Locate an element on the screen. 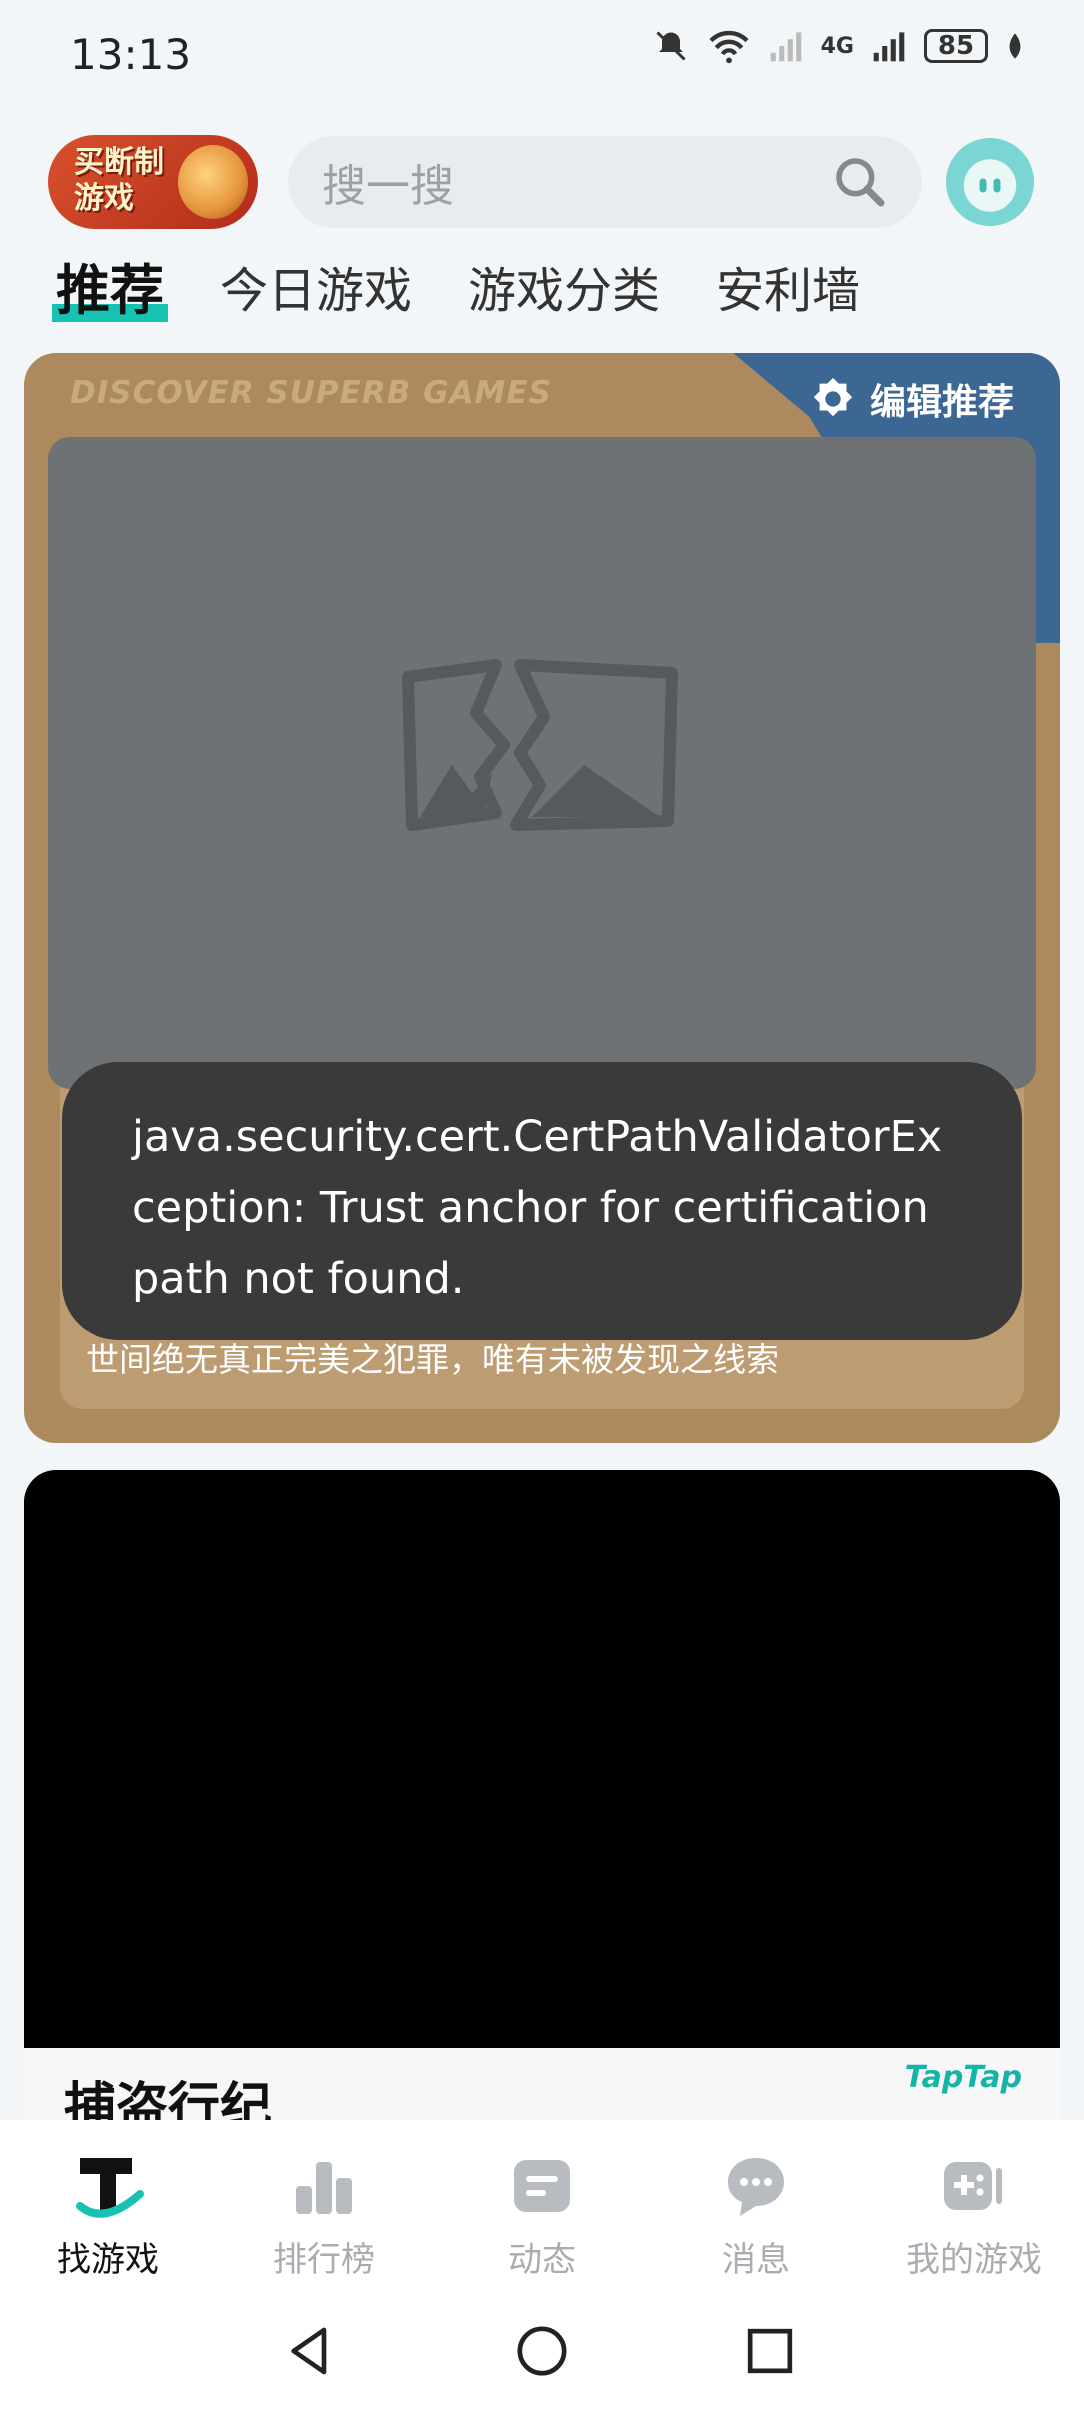 This screenshot has width=1084, height=2412. network-type: 4G is located at coordinates (837, 46).